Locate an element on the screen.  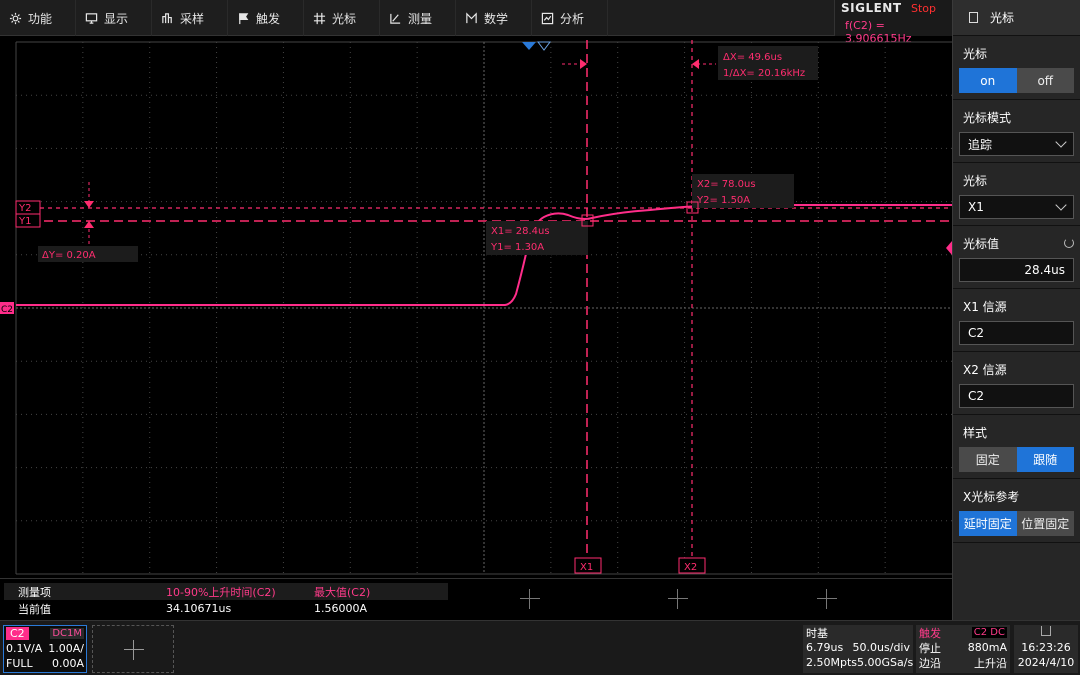
style-fixed-button: 固定 is located at coordinates (988, 459).